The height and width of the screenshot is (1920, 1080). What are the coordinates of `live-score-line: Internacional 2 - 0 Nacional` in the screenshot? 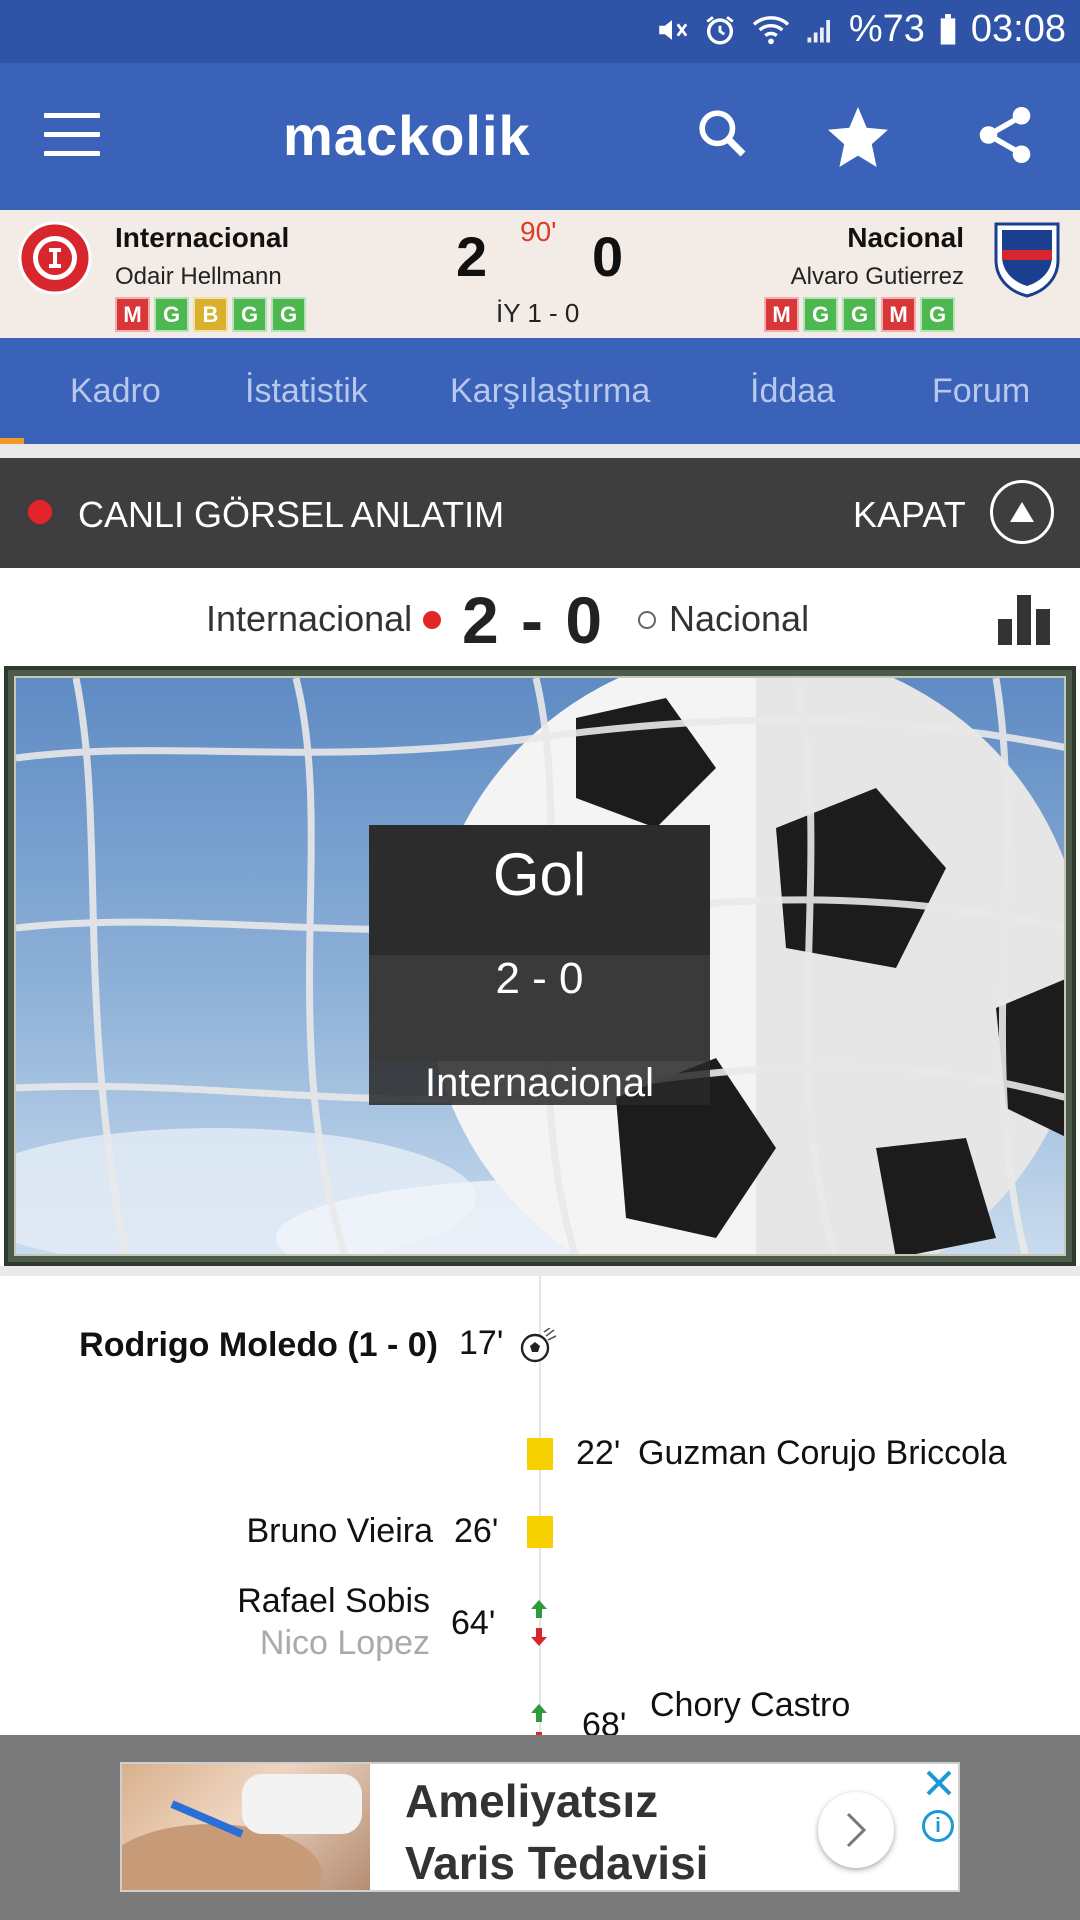 It's located at (540, 617).